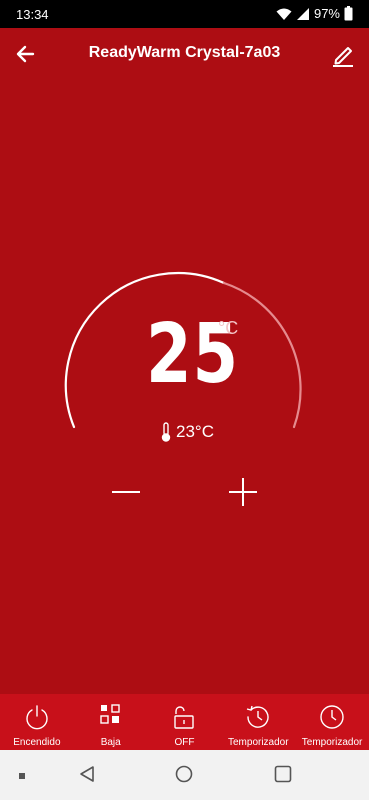 This screenshot has width=369, height=800. I want to click on arrow-left-icon, so click(25, 54).